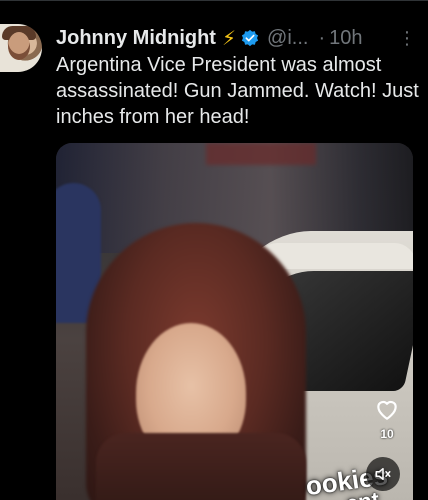 Image resolution: width=428 pixels, height=500 pixels. Describe the element at coordinates (229, 38) in the screenshot. I see `lightning-bolt-icon: ⚡` at that location.